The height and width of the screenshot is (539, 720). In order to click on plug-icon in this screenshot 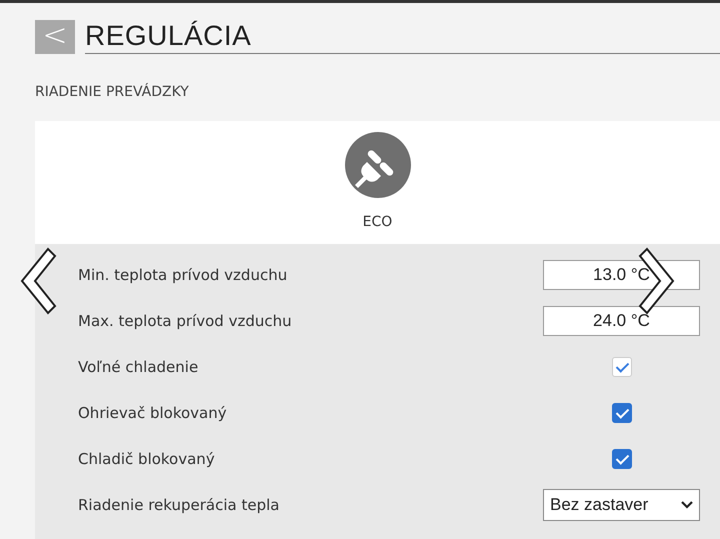, I will do `click(377, 165)`.